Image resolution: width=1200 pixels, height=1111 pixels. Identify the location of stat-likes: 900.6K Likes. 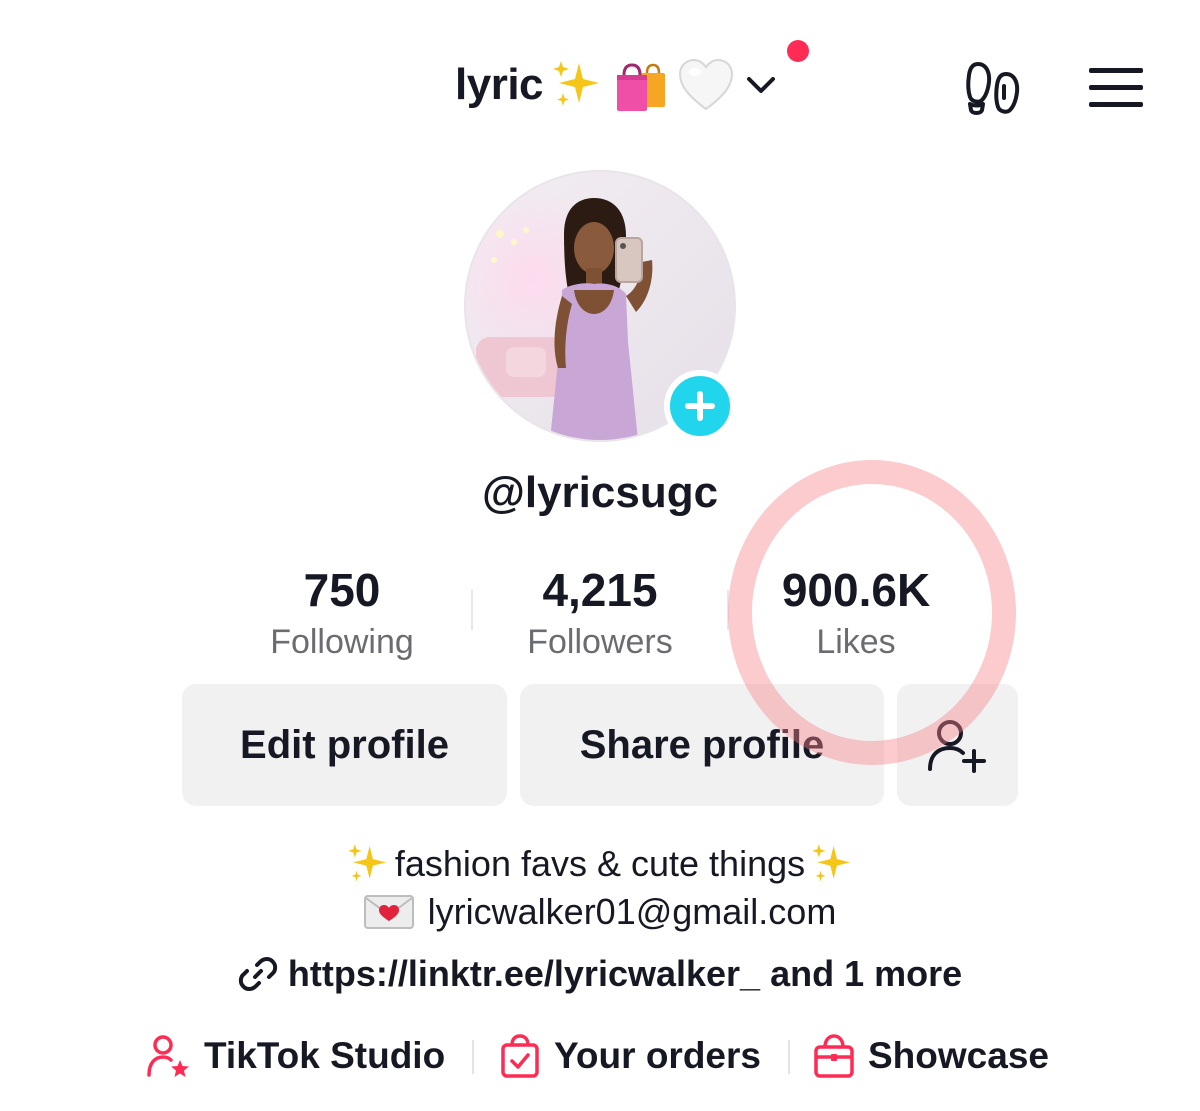
(856, 612).